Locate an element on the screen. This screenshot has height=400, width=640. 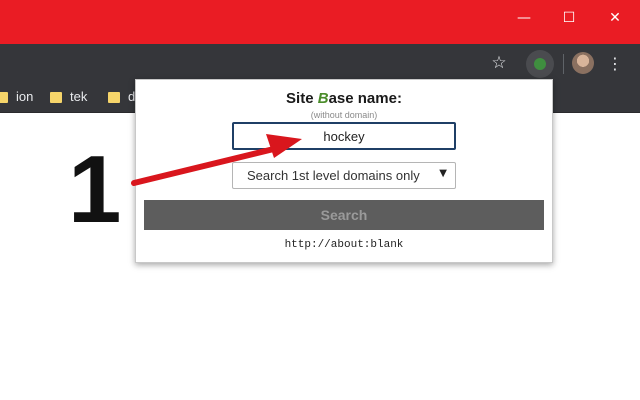
arrow-head is located at coordinates (284, 146).